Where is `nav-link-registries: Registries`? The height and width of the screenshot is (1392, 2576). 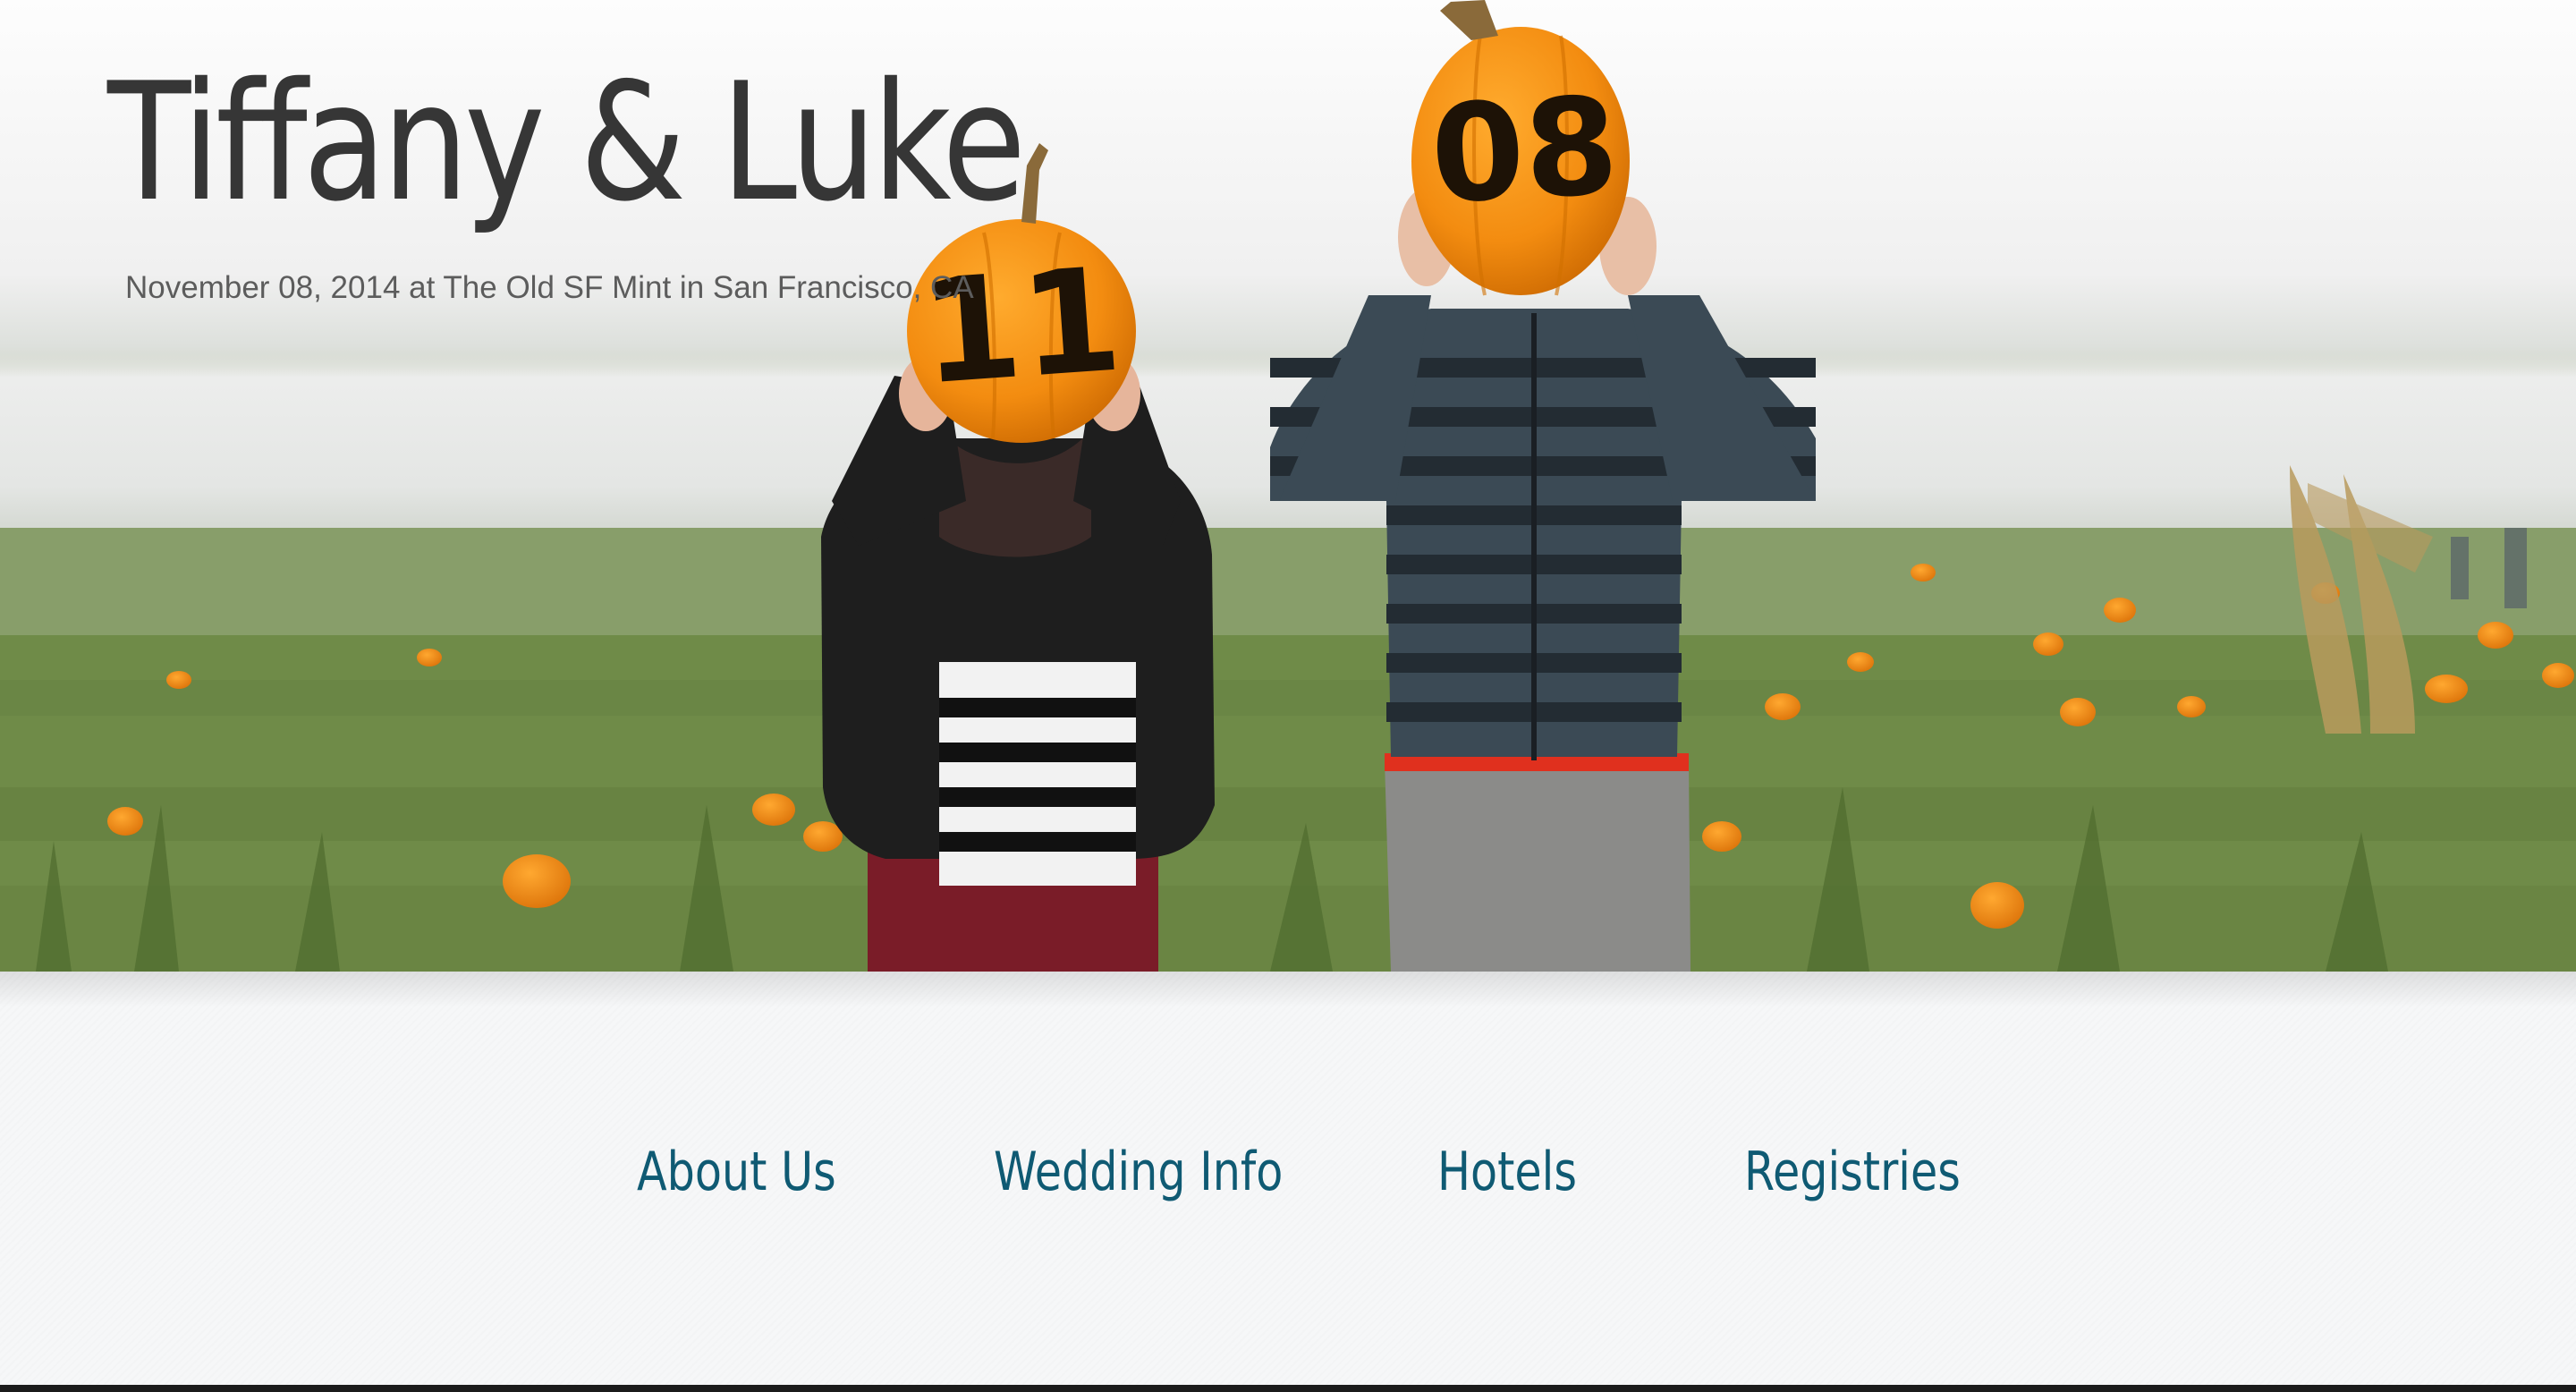
nav-link-registries: Registries is located at coordinates (1852, 1172).